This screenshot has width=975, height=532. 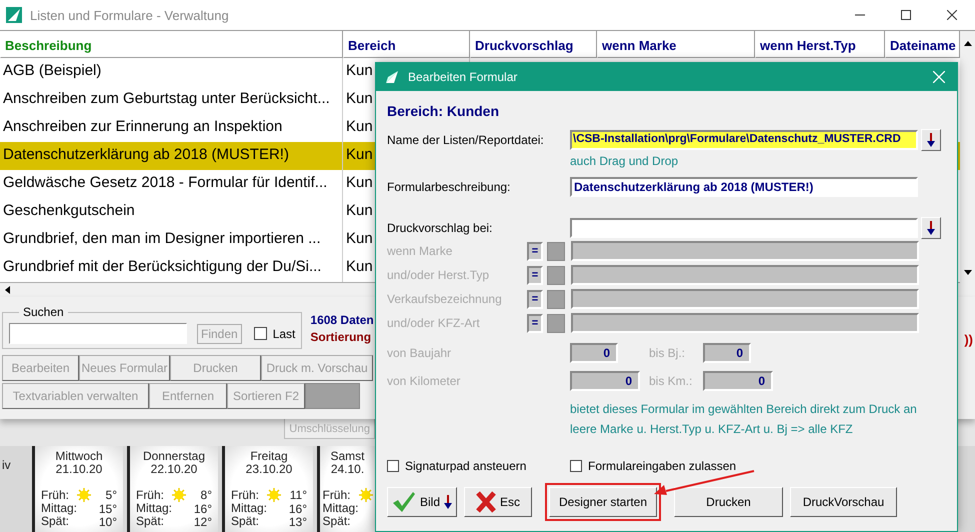 I want to click on column-header: wenn Herst.Typ, so click(x=820, y=44).